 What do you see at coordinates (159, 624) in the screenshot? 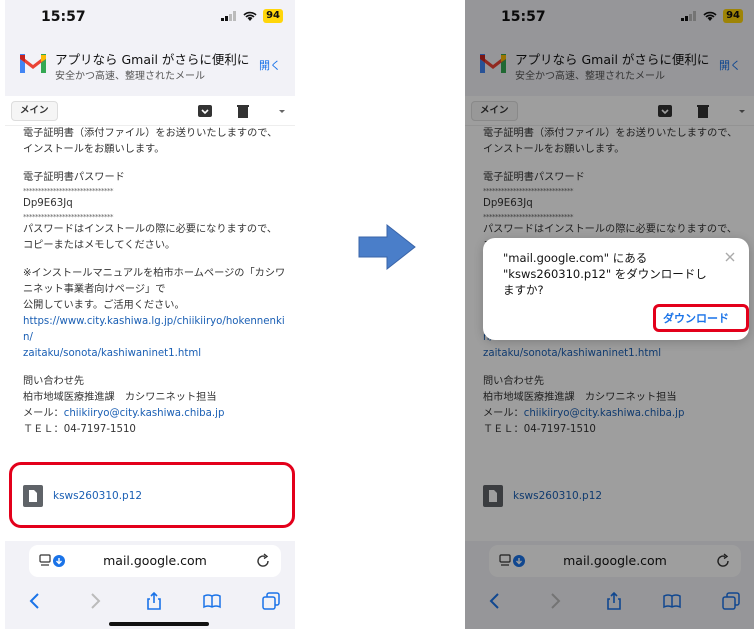
I see `home-indicator` at bounding box center [159, 624].